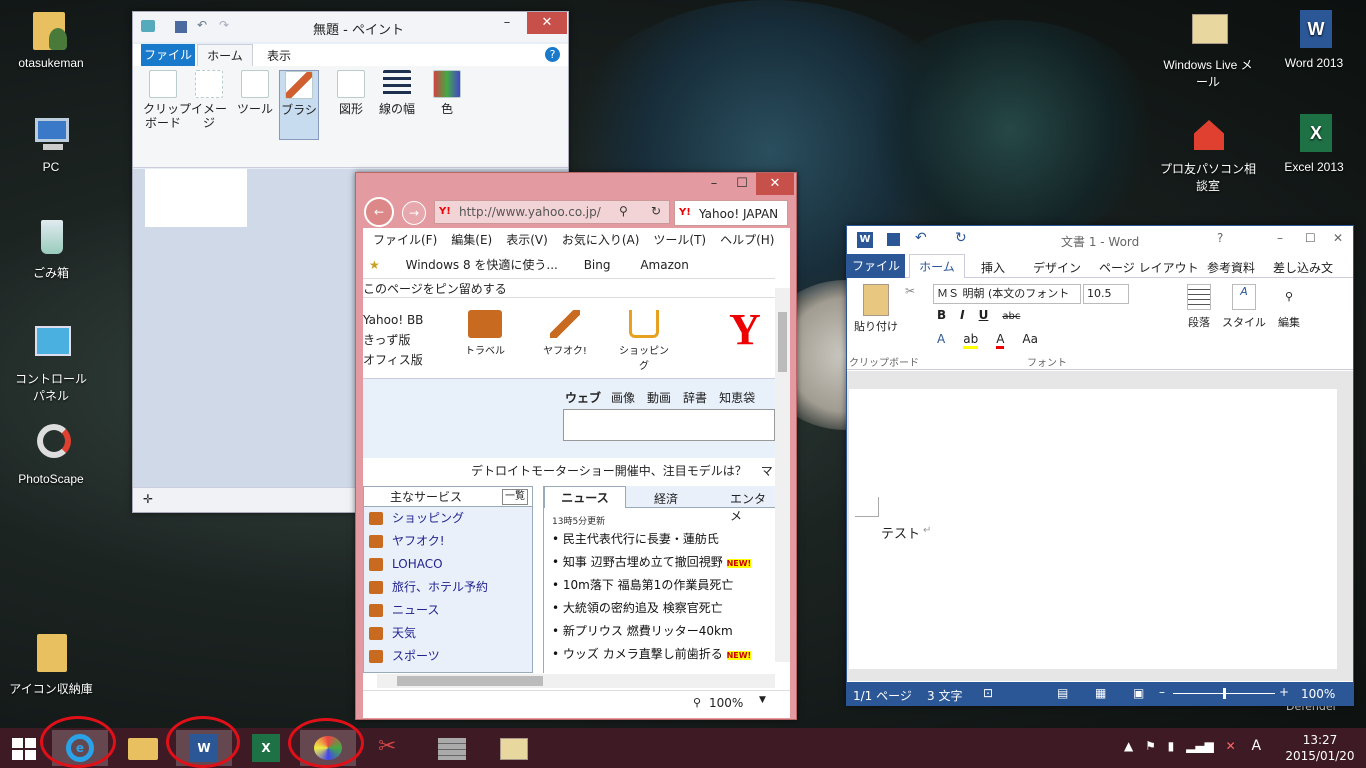 The width and height of the screenshot is (1366, 768). What do you see at coordinates (752, 507) in the screenshot?
I see `news-tab-entertainment: エンタメ` at bounding box center [752, 507].